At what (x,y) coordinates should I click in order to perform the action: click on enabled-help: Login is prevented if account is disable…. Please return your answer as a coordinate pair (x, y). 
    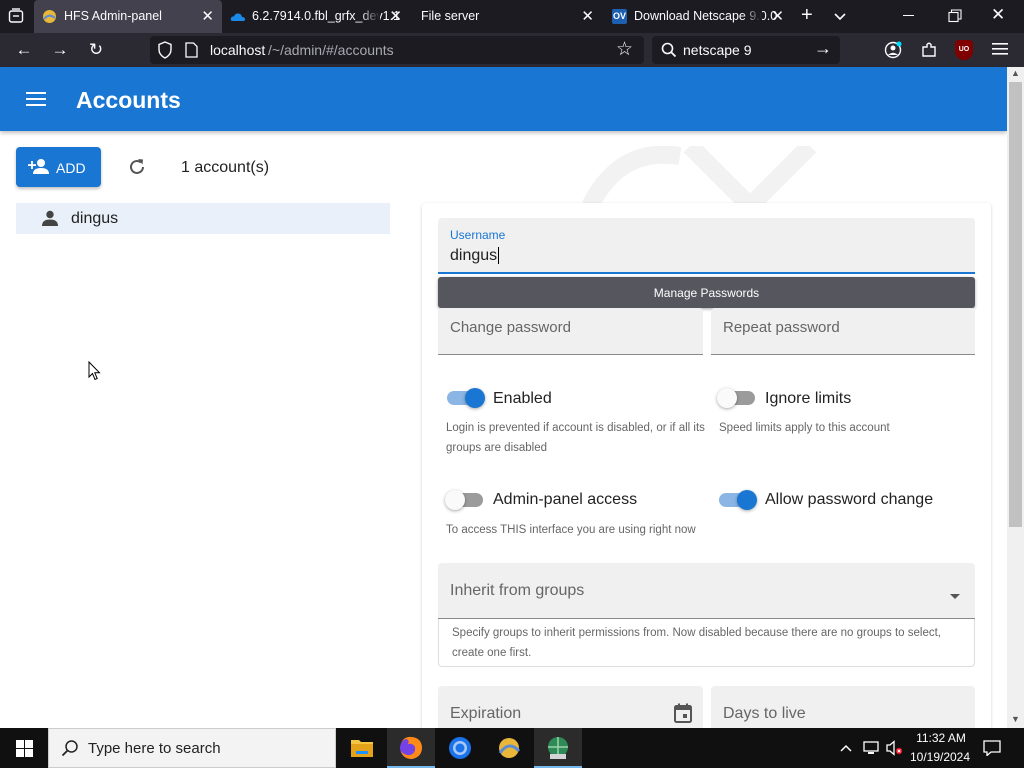
    Looking at the image, I should click on (575, 438).